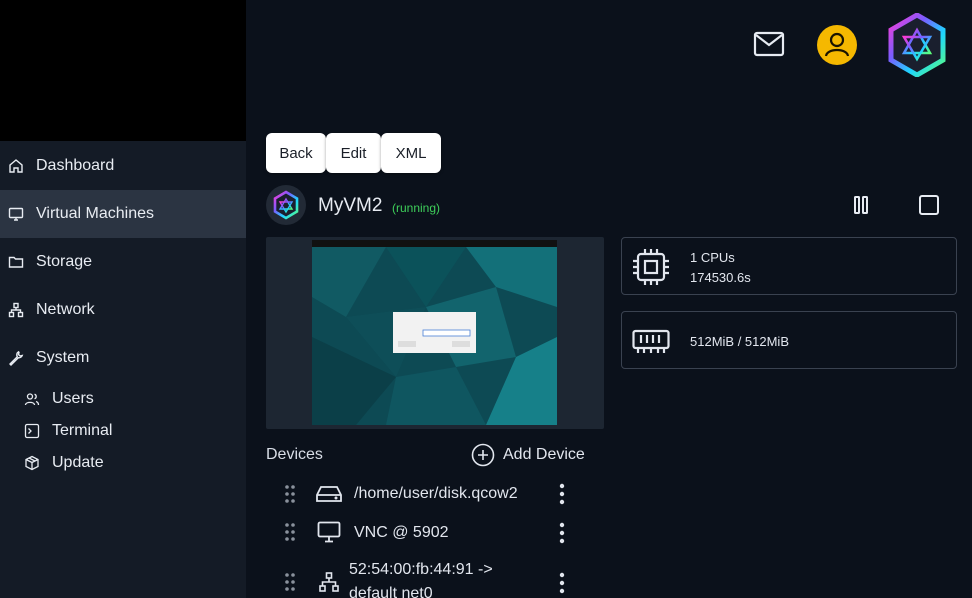 This screenshot has width=972, height=598. Describe the element at coordinates (123, 310) in the screenshot. I see `sidebar-item-network: Network` at that location.